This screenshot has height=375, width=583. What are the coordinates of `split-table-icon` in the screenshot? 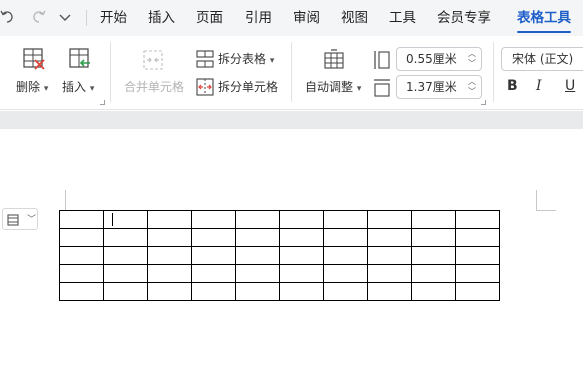 It's located at (205, 61).